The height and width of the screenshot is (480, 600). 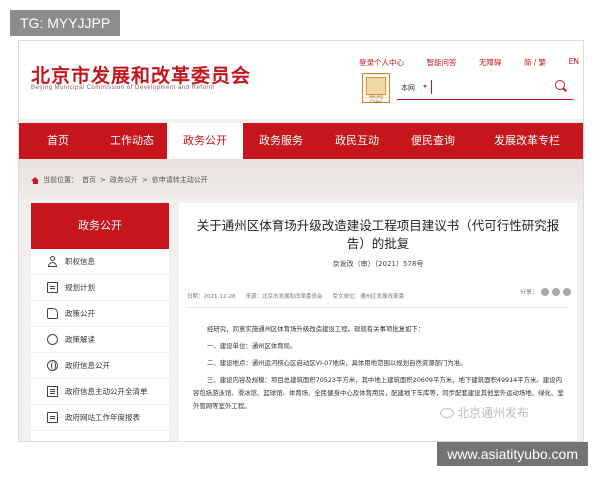 What do you see at coordinates (252, 346) in the screenshot?
I see `article-paragraph: 一、建设单位：通州区体育局。` at bounding box center [252, 346].